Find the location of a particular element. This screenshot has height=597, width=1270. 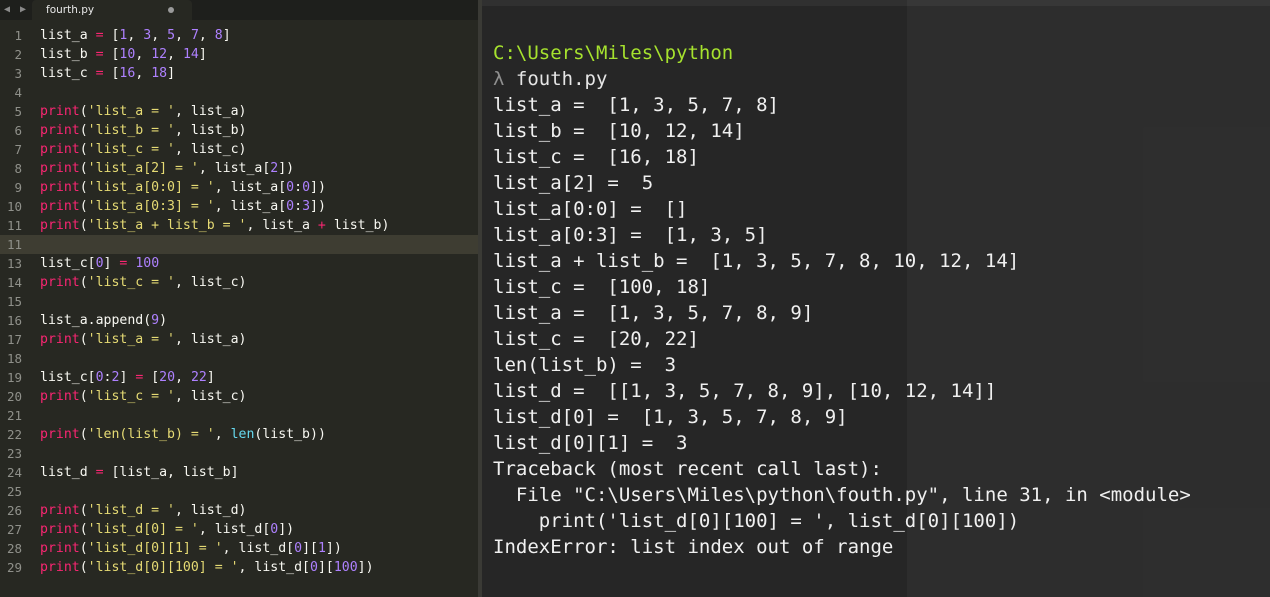

output-line: len(list_b) = 3 is located at coordinates (585, 365).